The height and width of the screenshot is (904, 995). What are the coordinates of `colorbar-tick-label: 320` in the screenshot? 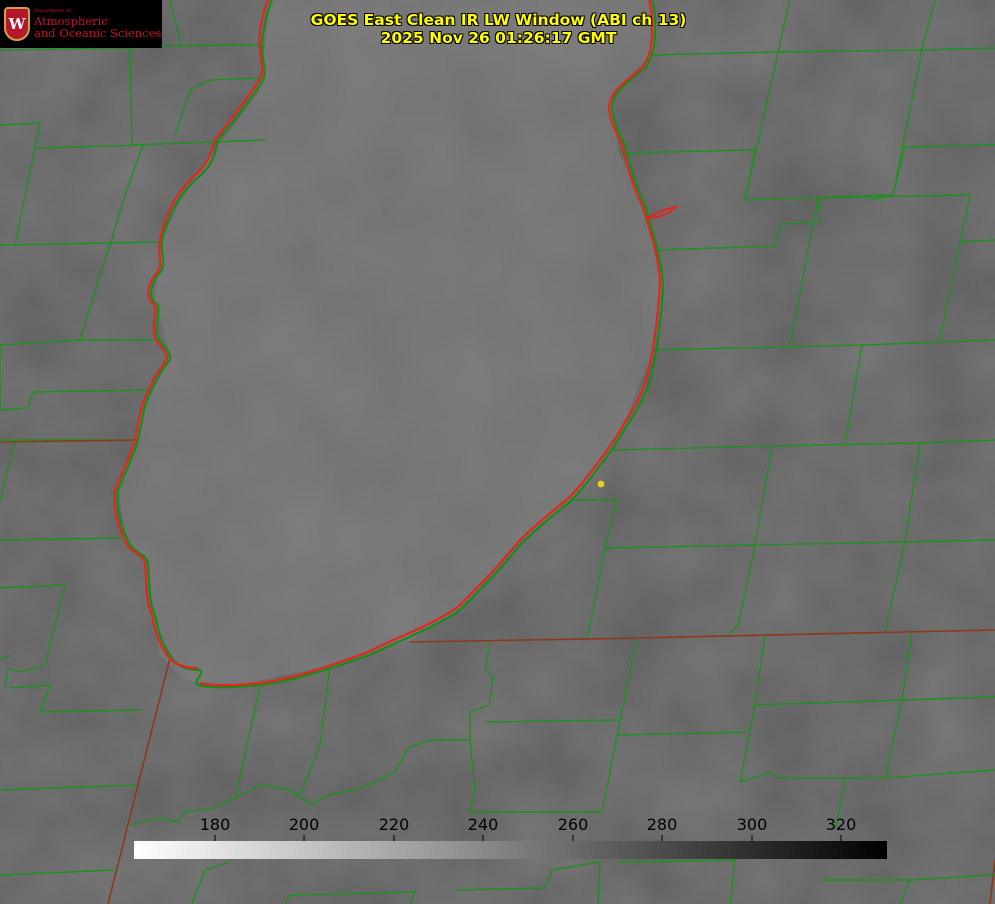 It's located at (841, 824).